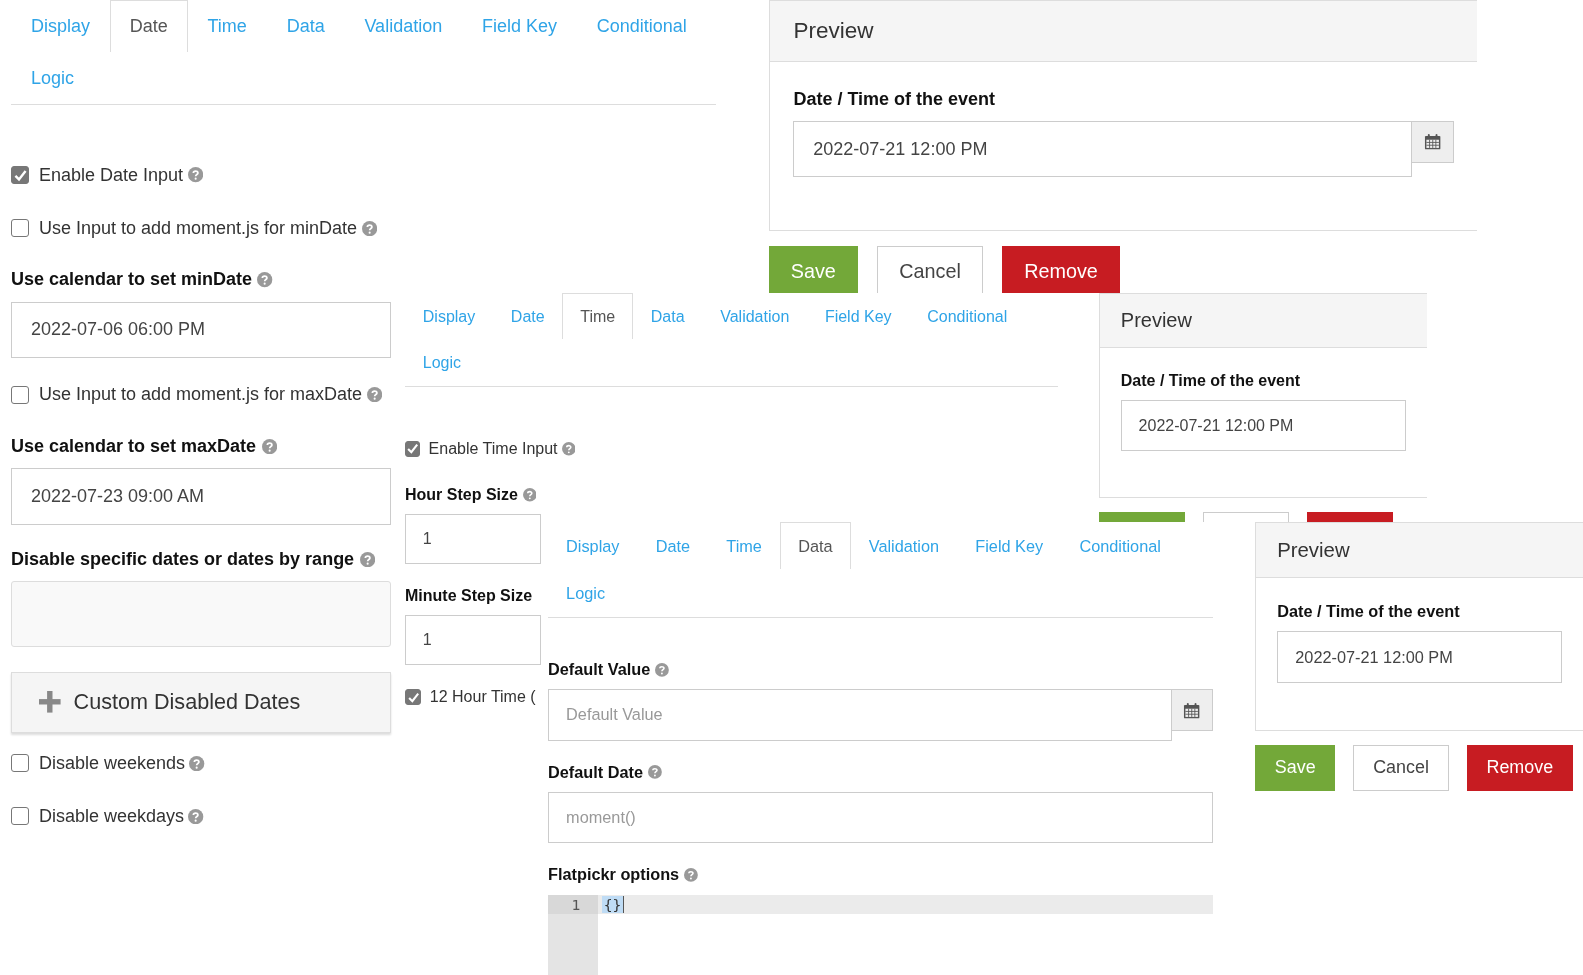 The image size is (1583, 975). What do you see at coordinates (860, 715) in the screenshot?
I see `date-field: Default Value` at bounding box center [860, 715].